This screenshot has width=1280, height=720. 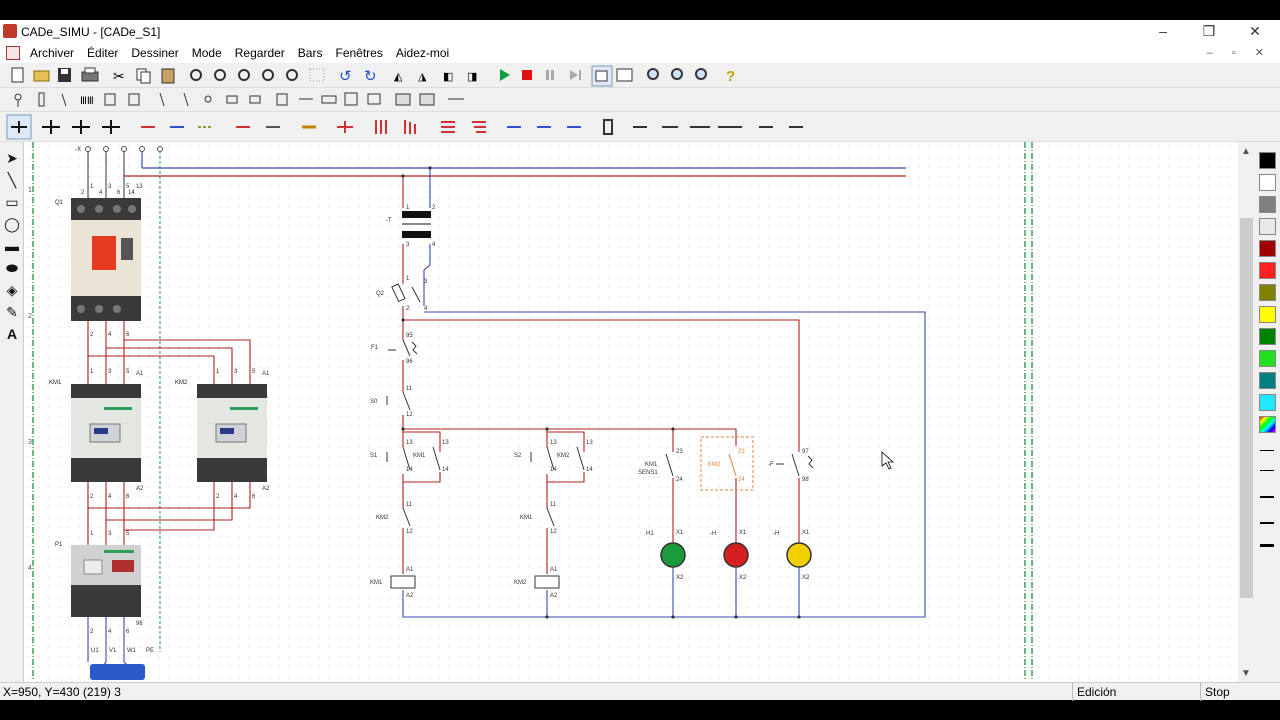 What do you see at coordinates (472, 77) in the screenshot?
I see `flip-vertical-icon: ◨` at bounding box center [472, 77].